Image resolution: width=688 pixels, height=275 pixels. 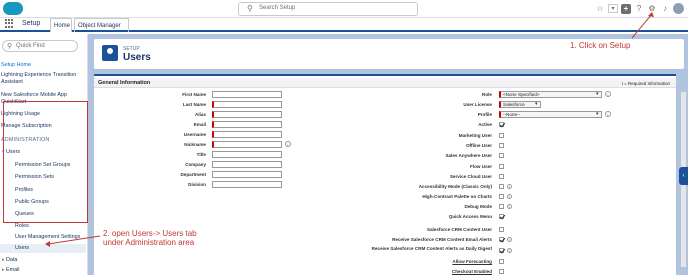 I want to click on sidebar-item-users: Users, so click(x=43, y=248).